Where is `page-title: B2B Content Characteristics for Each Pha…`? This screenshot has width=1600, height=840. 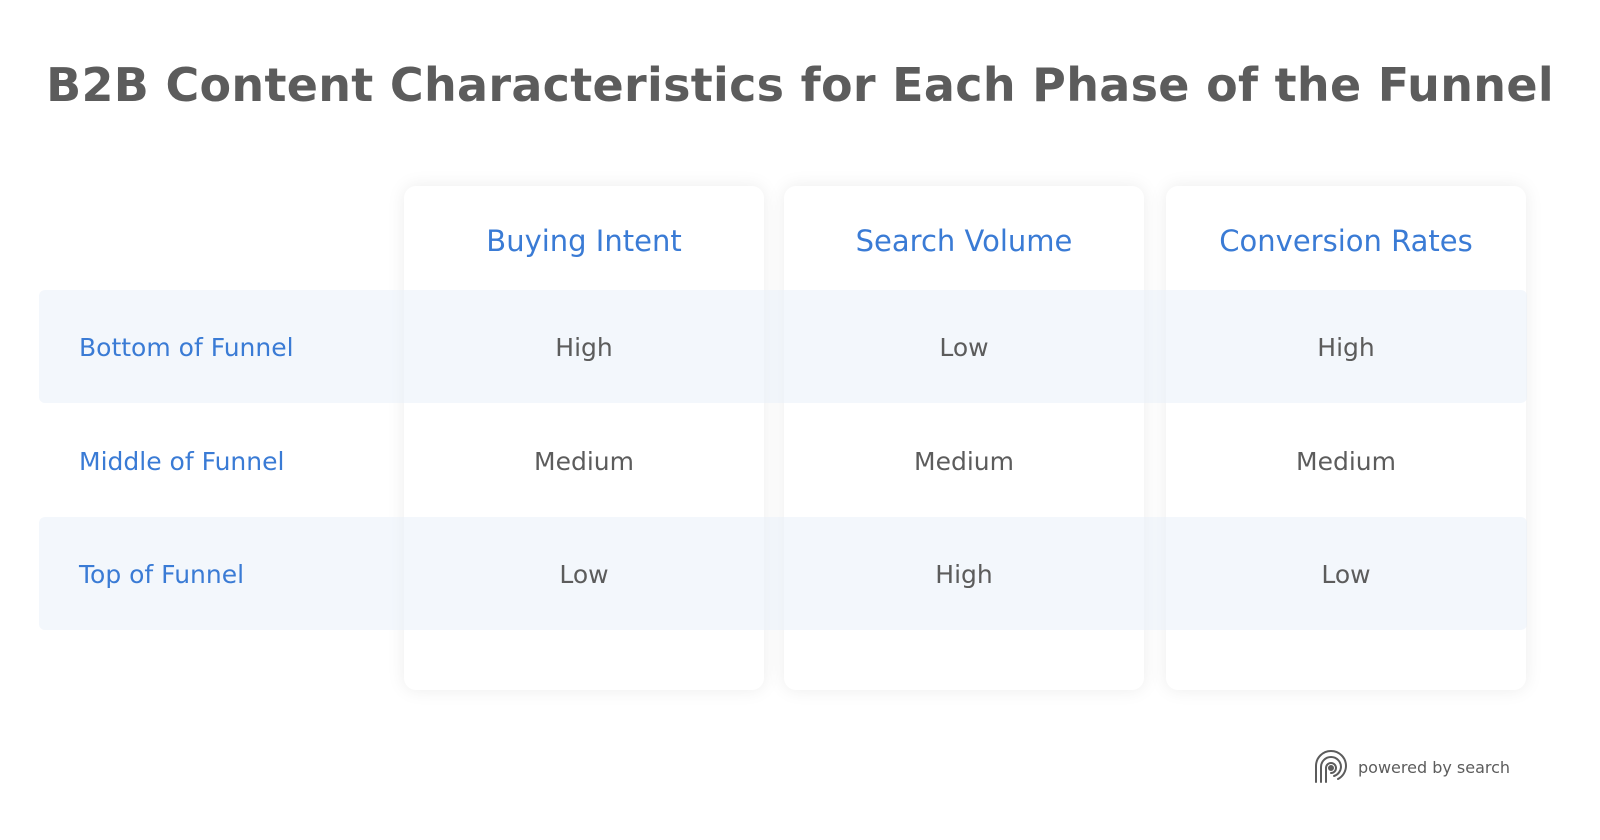
page-title: B2B Content Characteristics for Each Pha… is located at coordinates (800, 85).